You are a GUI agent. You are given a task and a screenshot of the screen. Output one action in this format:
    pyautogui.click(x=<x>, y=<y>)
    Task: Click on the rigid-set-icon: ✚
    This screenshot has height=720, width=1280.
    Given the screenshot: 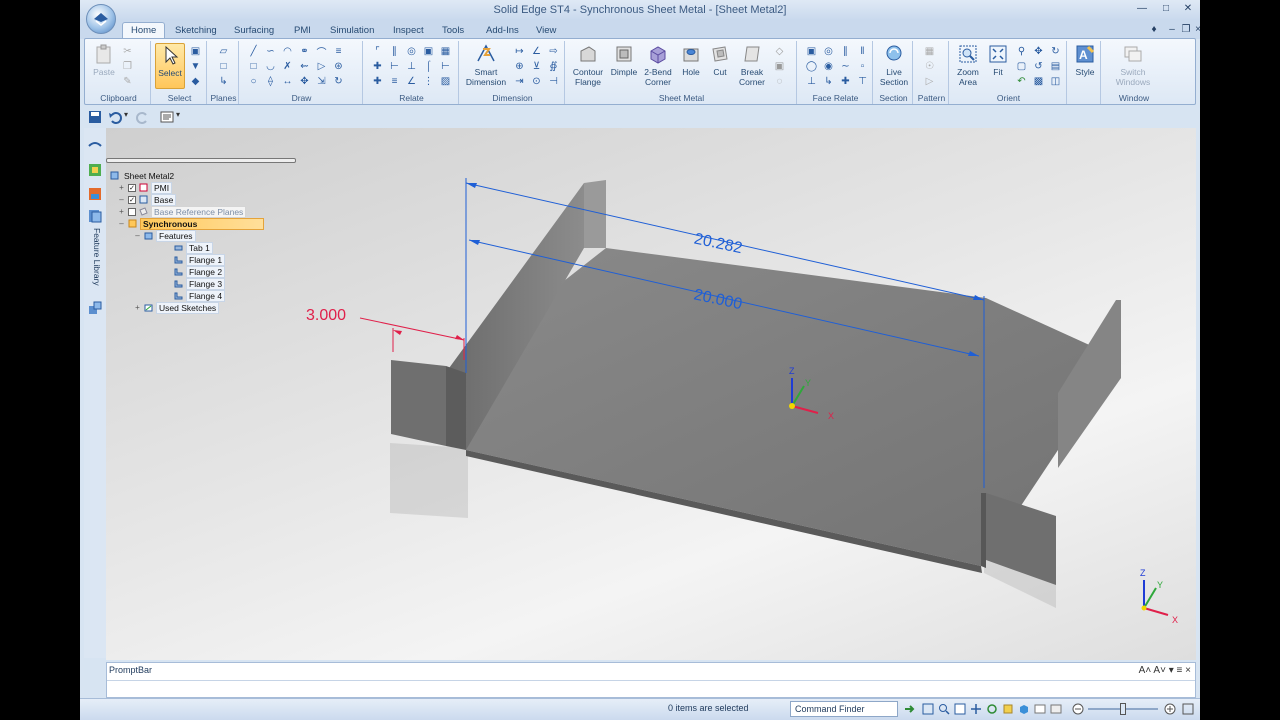 What is the action you would take?
    pyautogui.click(x=377, y=81)
    